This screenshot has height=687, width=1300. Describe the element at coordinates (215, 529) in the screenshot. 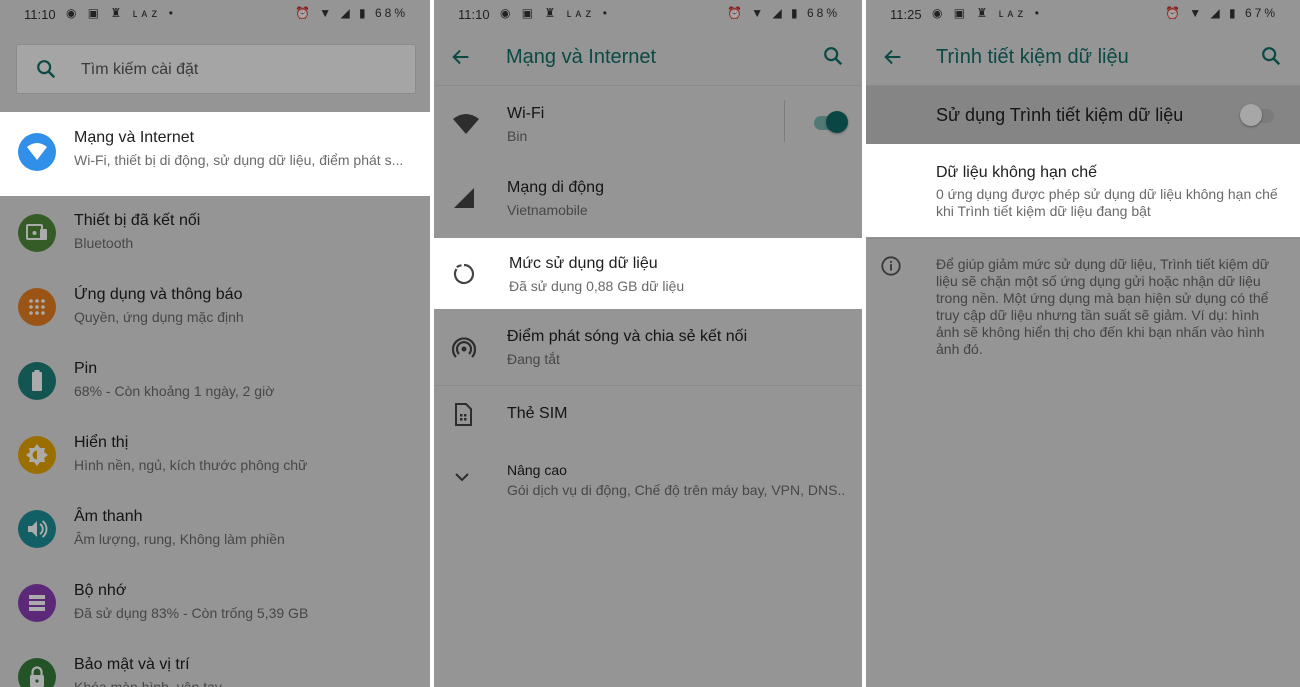

I see `settings-item: Âm thanh Âm lượng, rung, Không làm phiền` at that location.